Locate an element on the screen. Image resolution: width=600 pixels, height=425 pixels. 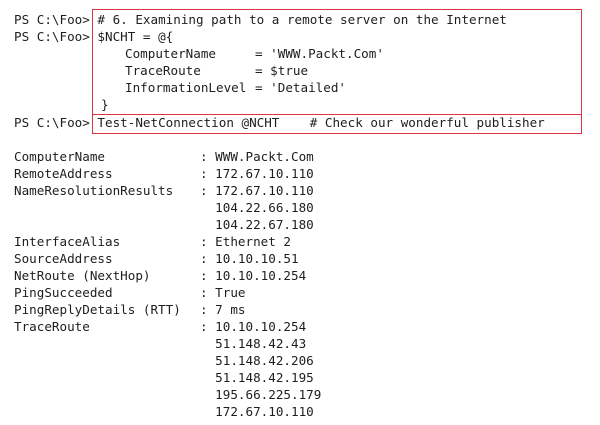
output-value: Ethernet 2 is located at coordinates (253, 241).